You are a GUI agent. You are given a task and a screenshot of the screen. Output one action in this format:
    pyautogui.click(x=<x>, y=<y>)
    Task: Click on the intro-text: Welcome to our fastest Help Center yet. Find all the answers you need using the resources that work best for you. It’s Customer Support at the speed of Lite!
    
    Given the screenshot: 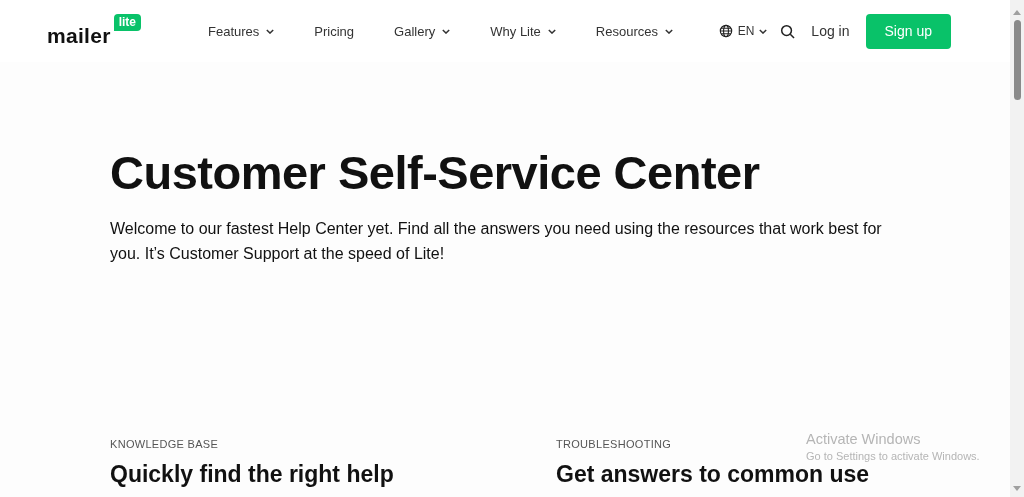 What is the action you would take?
    pyautogui.click(x=496, y=241)
    